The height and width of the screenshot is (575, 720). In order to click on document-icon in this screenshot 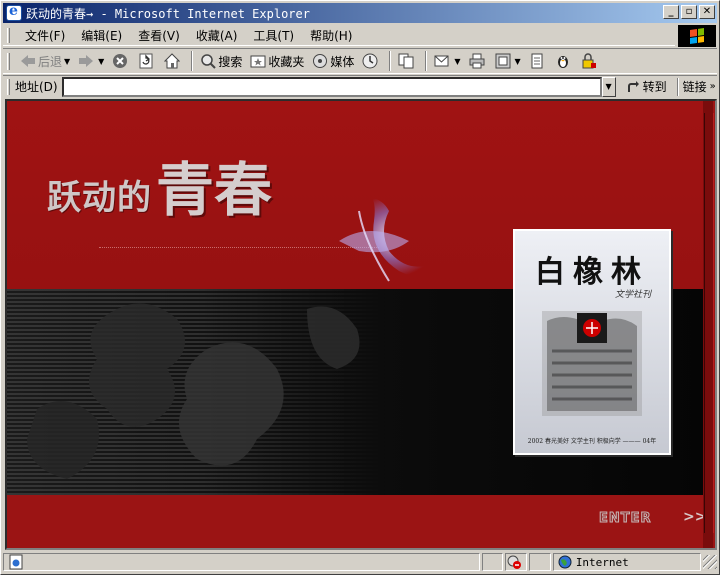, I will do `click(537, 61)`.